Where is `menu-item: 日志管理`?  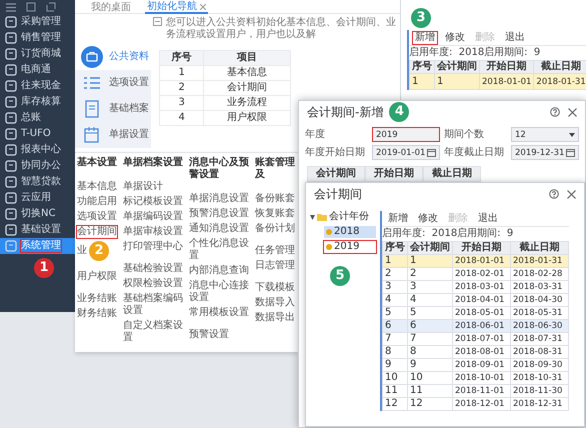 menu-item: 日志管理 is located at coordinates (275, 266).